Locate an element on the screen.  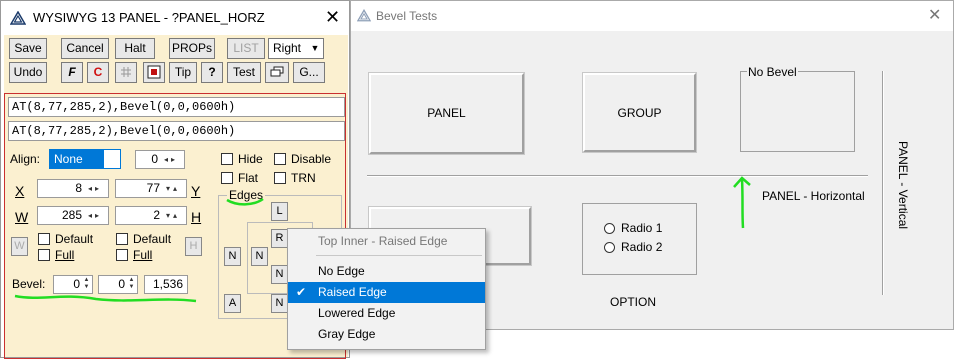
menu-item-raised-edge: ✔ Raised Edge is located at coordinates (386, 292).